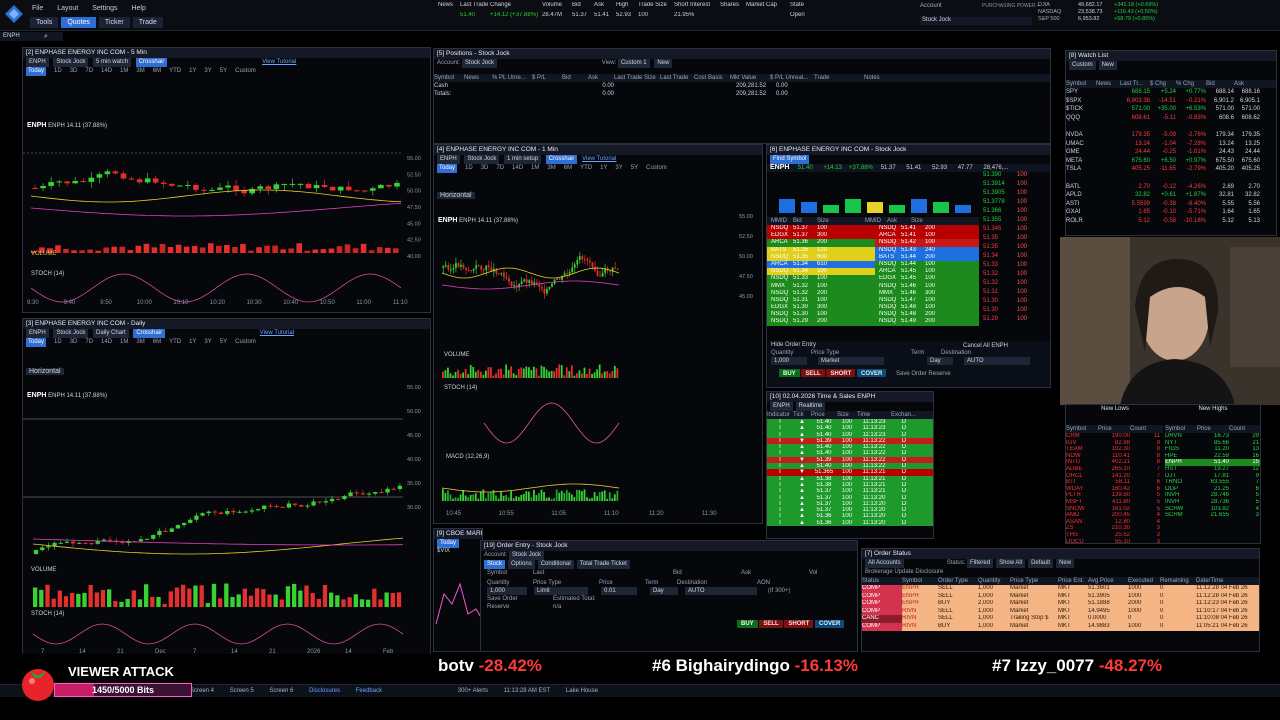 Image resolution: width=1280 pixels, height=720 pixels. Describe the element at coordinates (1114, 515) in the screenshot. I see `lh-row: AMD 200.45 4` at that location.